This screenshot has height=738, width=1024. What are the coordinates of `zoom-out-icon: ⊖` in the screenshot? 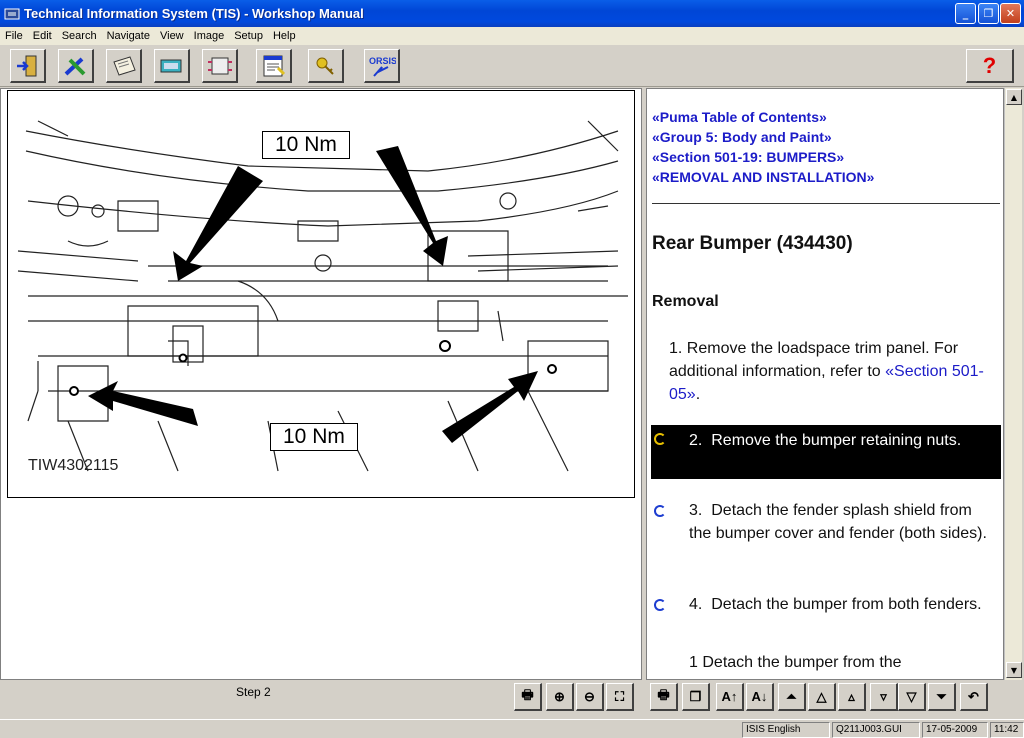 It's located at (589, 696).